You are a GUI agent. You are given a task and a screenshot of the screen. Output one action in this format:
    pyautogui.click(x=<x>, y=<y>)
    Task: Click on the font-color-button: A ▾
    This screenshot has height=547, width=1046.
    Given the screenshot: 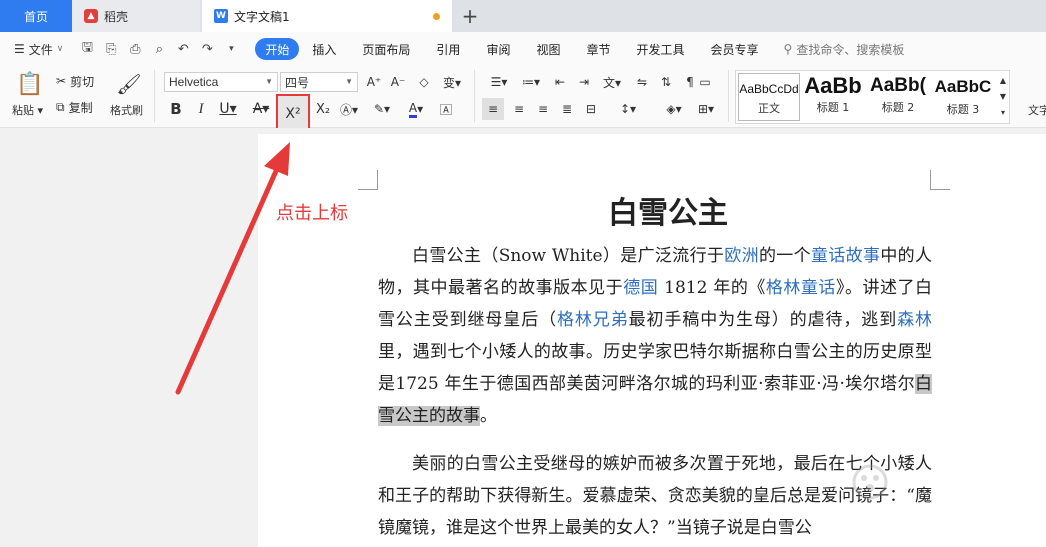 What is the action you would take?
    pyautogui.click(x=416, y=109)
    